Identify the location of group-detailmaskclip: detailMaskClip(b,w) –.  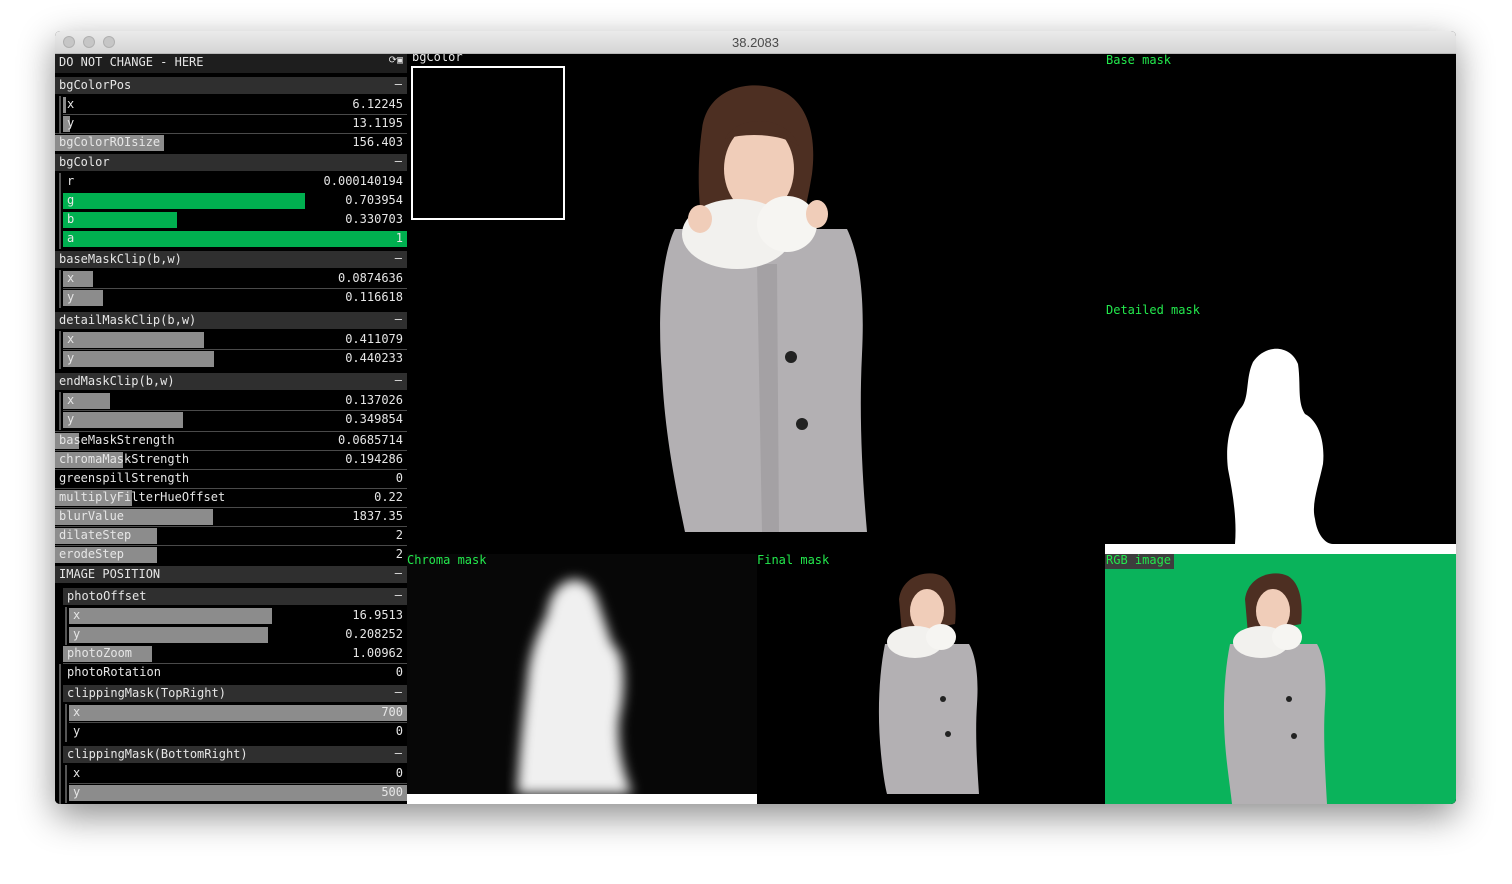
(231, 321).